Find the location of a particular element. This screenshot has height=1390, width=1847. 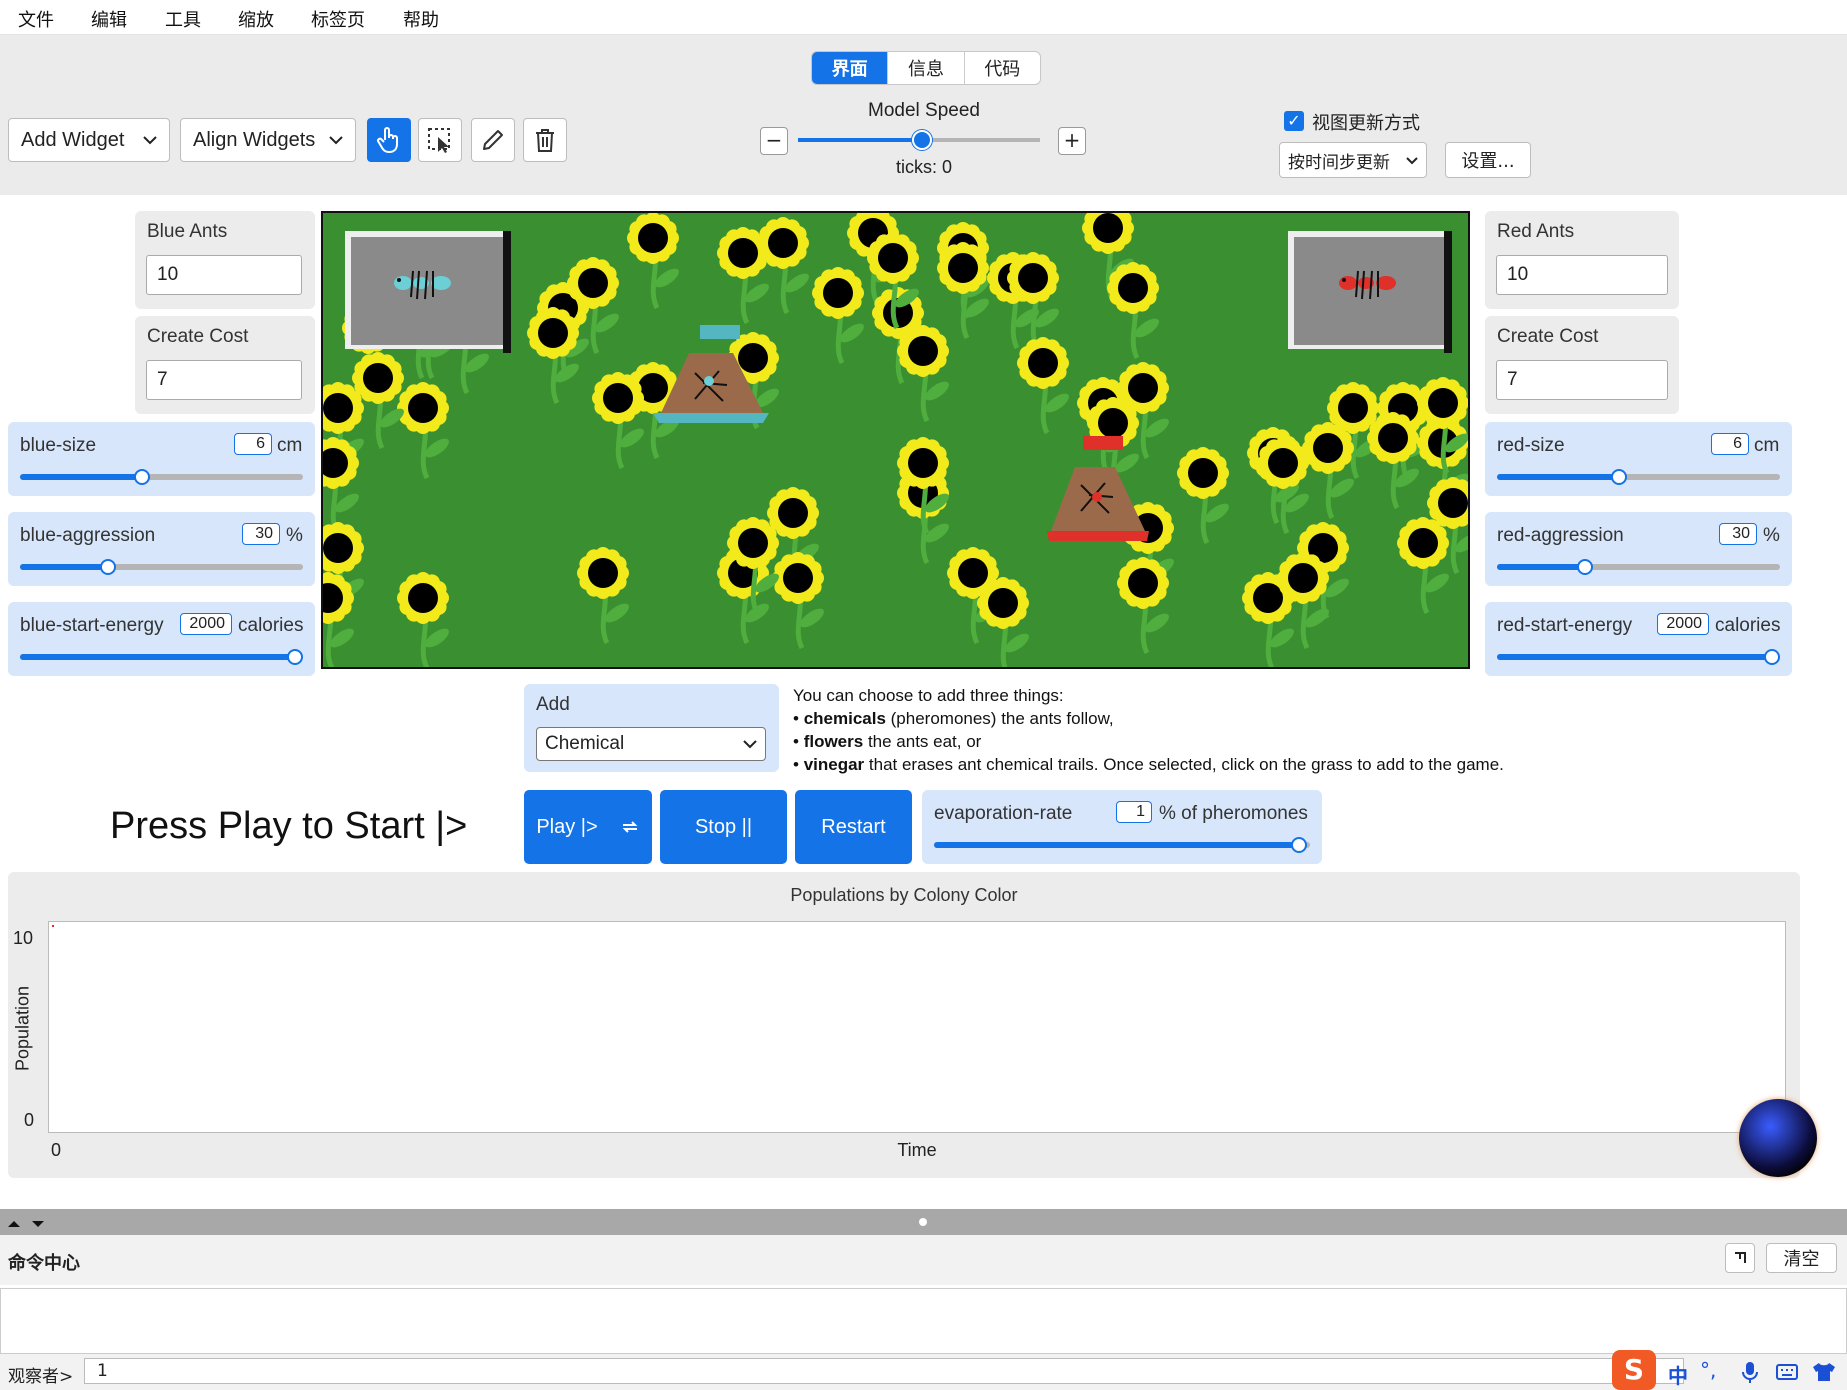

red-cost-input: 7 is located at coordinates (1582, 380).